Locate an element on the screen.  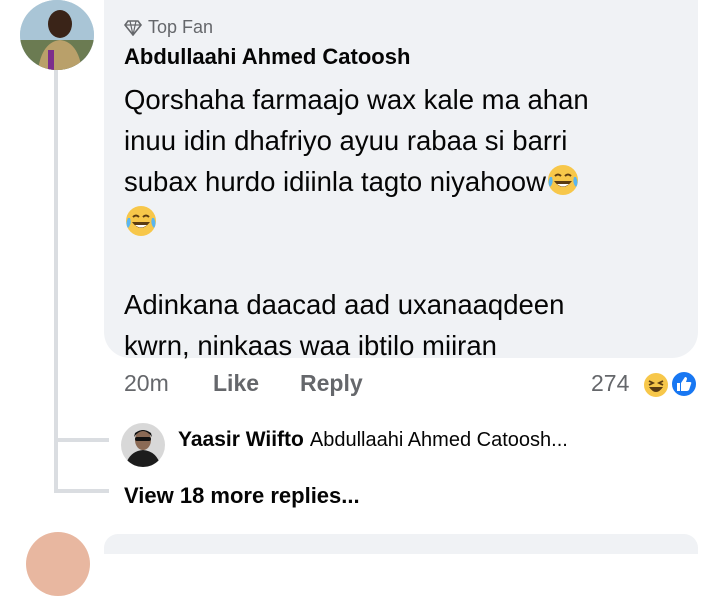
comment-line: Qorshaha farmaajo wax kale ma ahan is located at coordinates (356, 99).